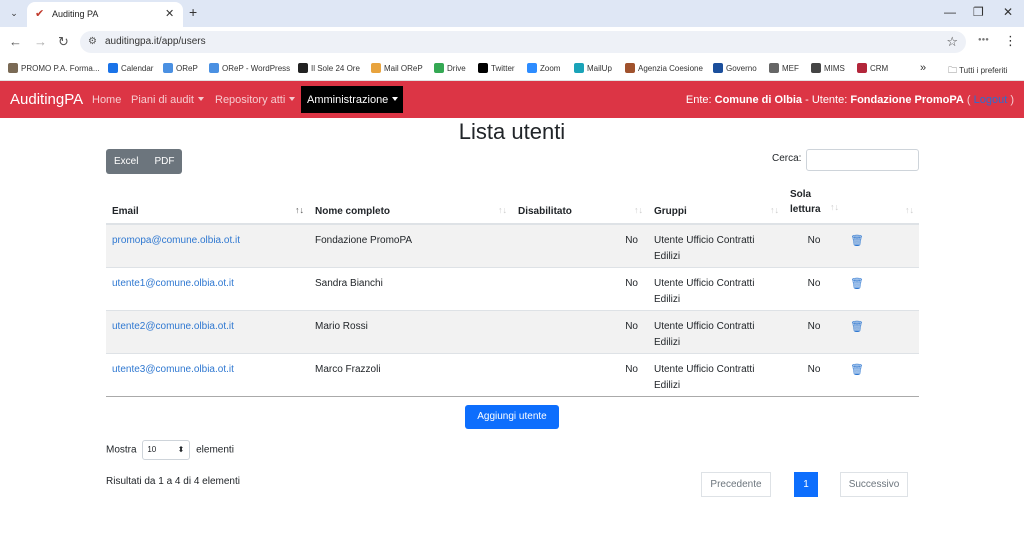 This screenshot has height=549, width=1024. Describe the element at coordinates (46, 99) in the screenshot. I see `brand-logo: AuditingPA` at that location.